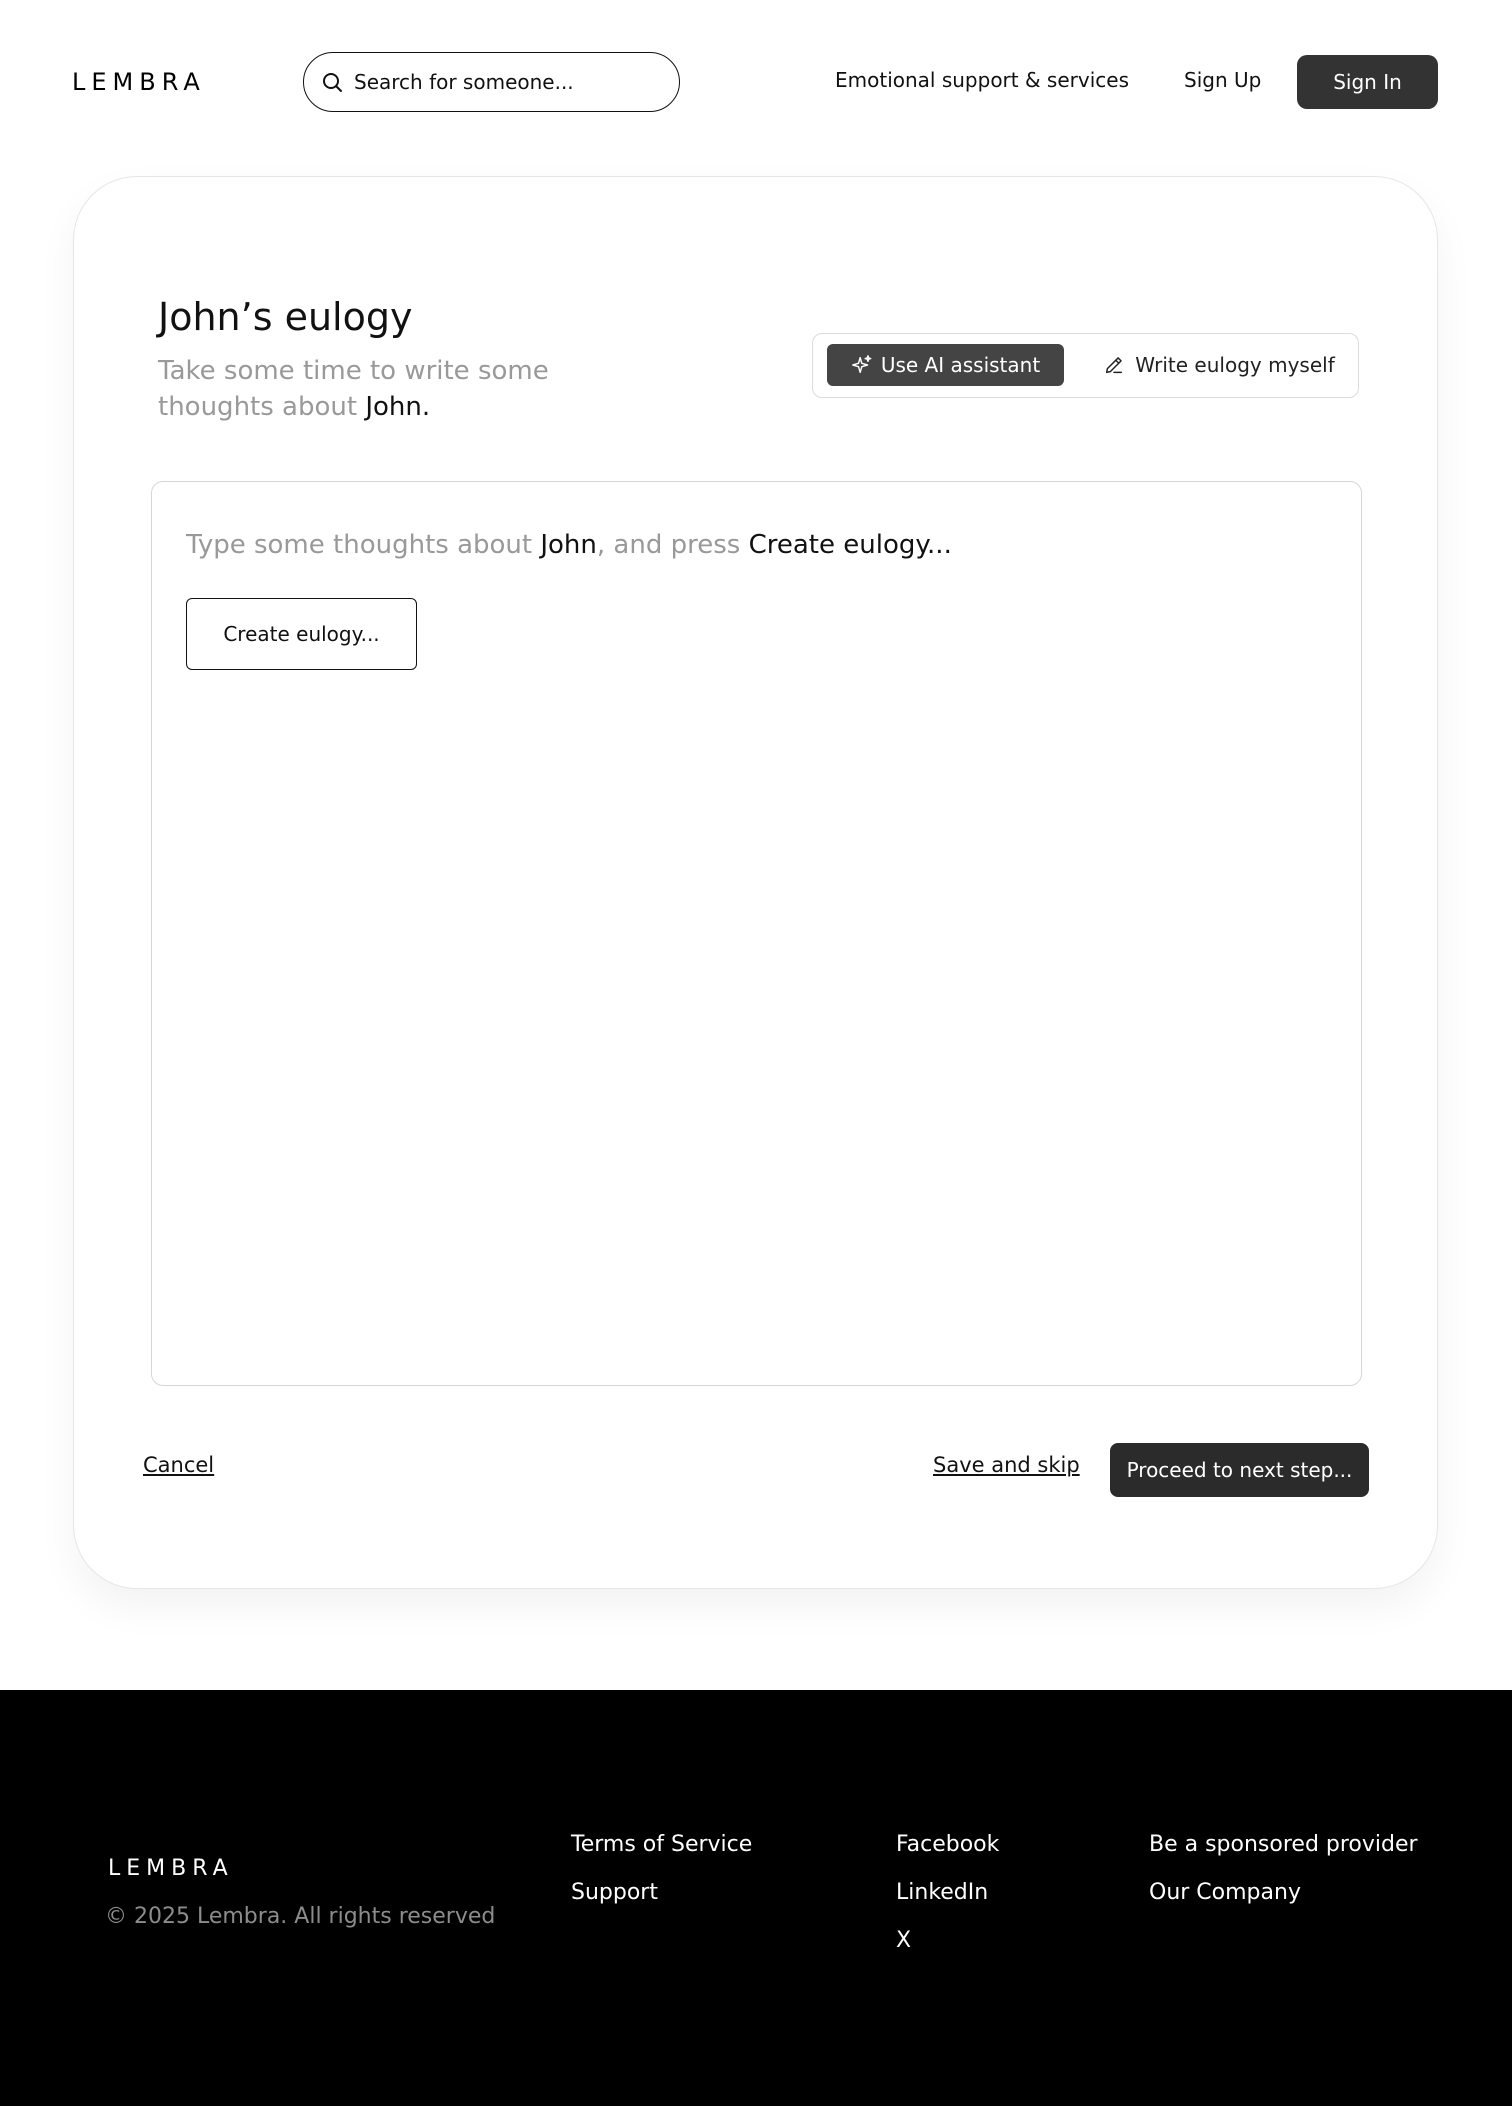 The width and height of the screenshot is (1512, 2106). Describe the element at coordinates (1225, 1892) in the screenshot. I see `footer-link-our-company: Our Company` at that location.